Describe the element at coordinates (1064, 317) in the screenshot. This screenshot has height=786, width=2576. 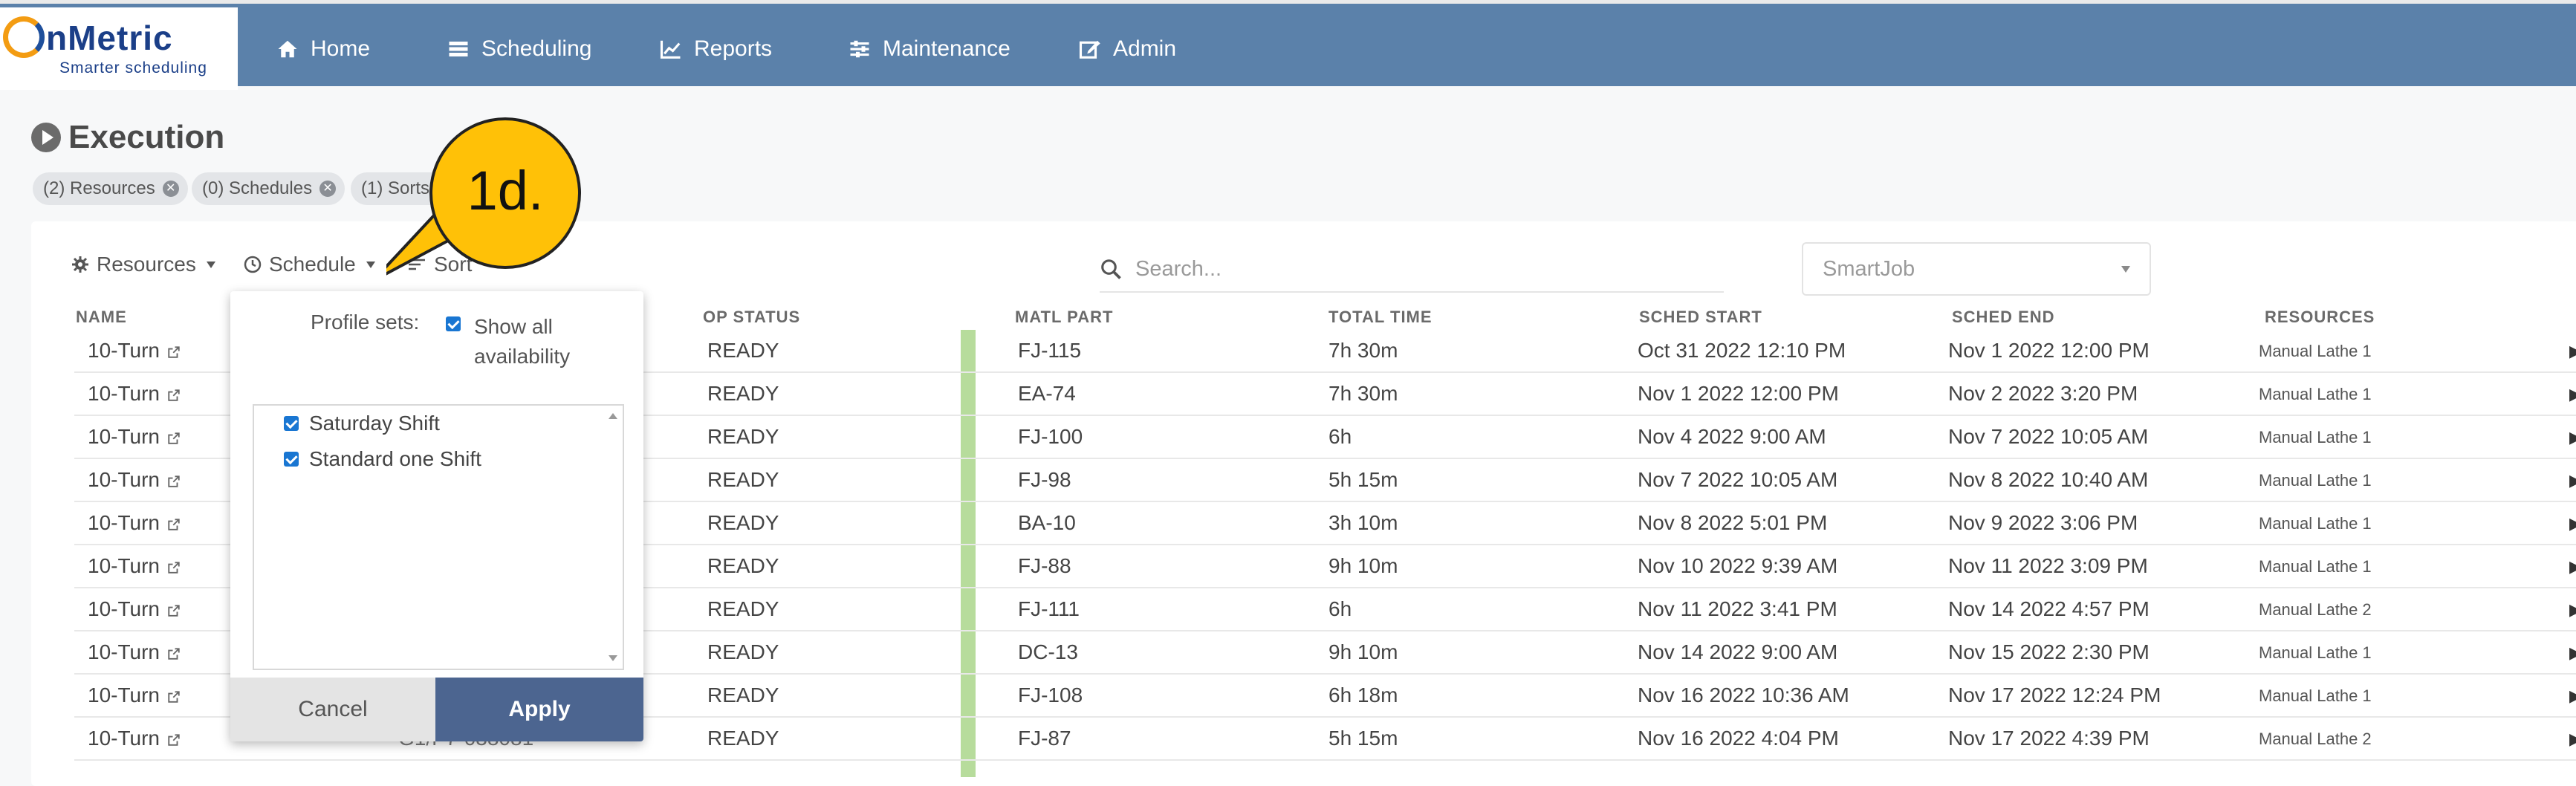
I see `column-header-matl-part: MATL PART` at that location.